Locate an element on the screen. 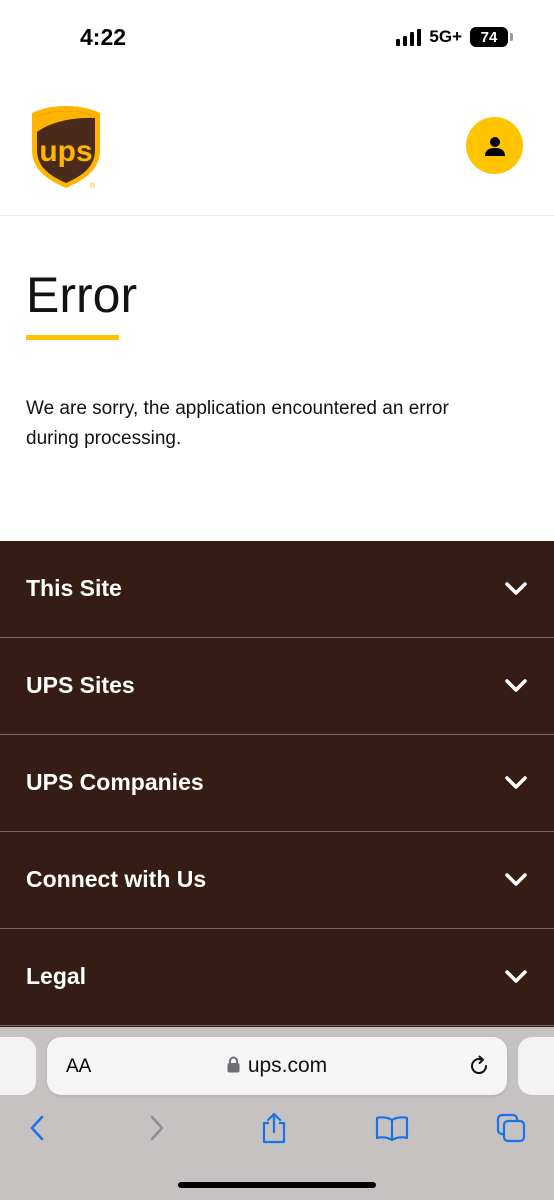 The height and width of the screenshot is (1200, 554). bookmarks-button is located at coordinates (392, 1128).